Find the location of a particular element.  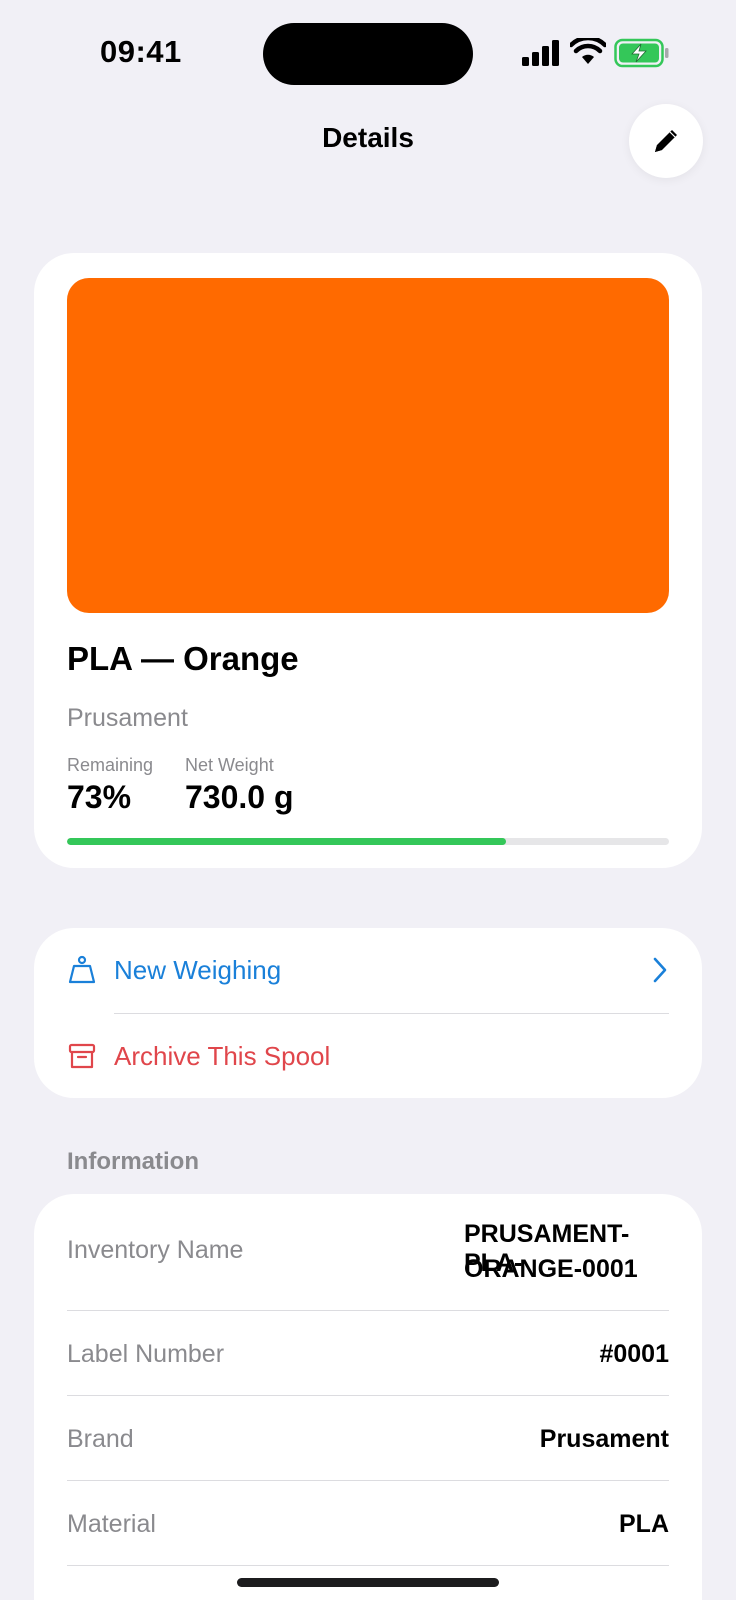

info-value-line2: ORANGE-0001 is located at coordinates (551, 1269).